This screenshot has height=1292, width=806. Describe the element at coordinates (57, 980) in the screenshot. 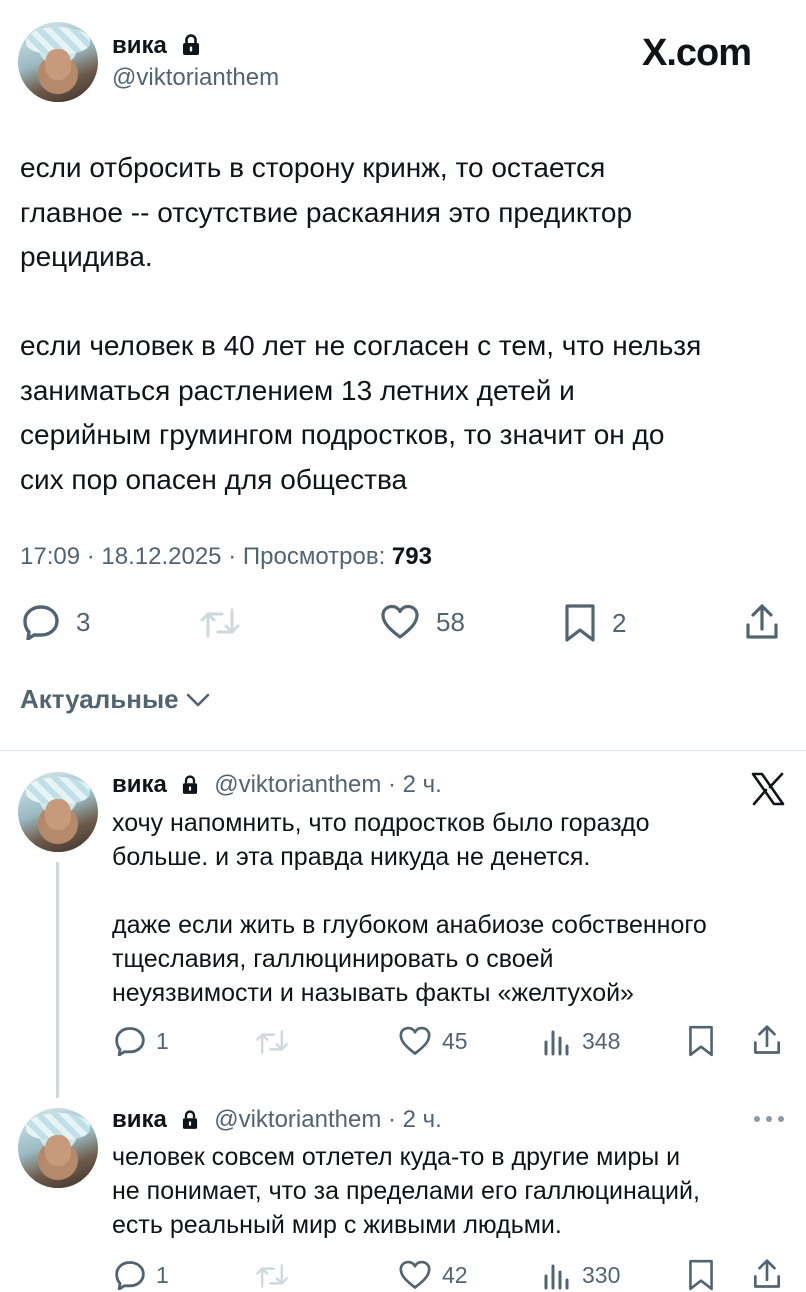

I see `thread-line` at that location.